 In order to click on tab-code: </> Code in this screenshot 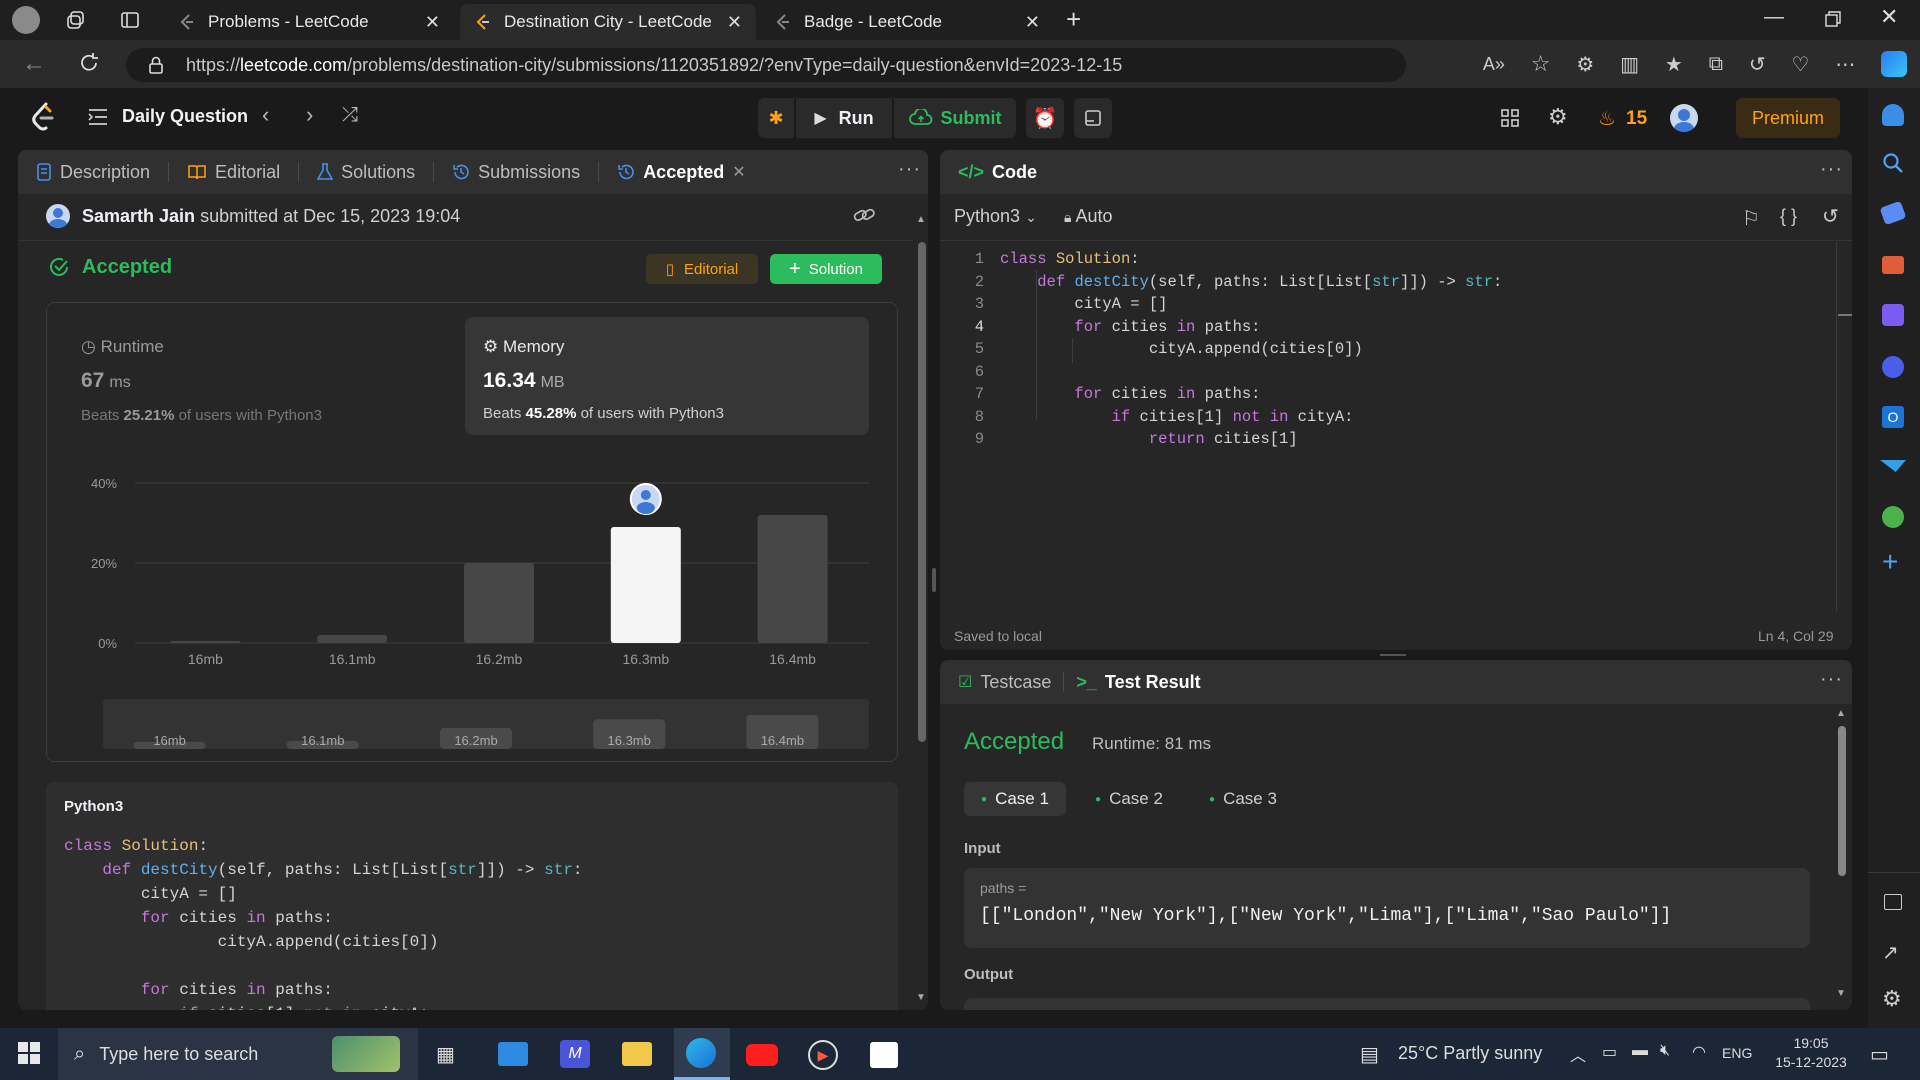, I will do `click(997, 172)`.